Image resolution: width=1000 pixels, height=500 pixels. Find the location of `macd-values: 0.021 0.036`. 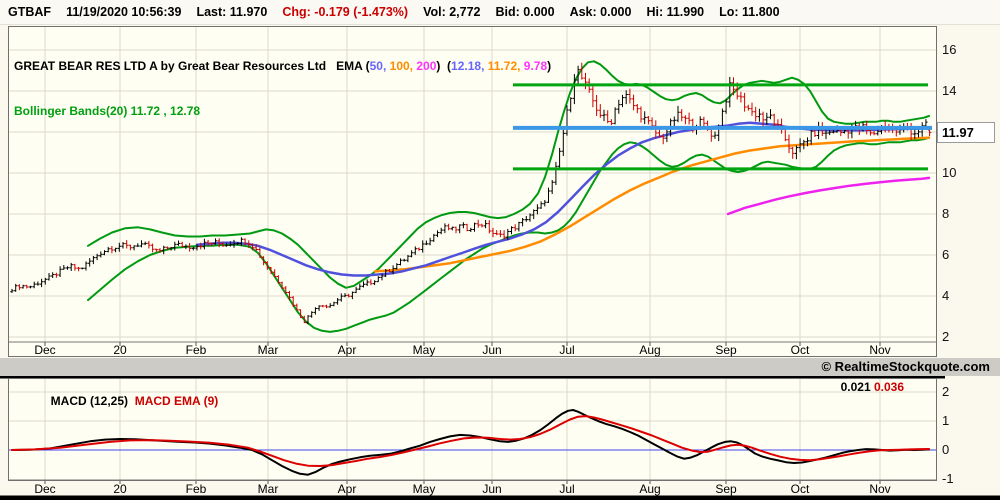

macd-values: 0.021 0.036 is located at coordinates (872, 387).